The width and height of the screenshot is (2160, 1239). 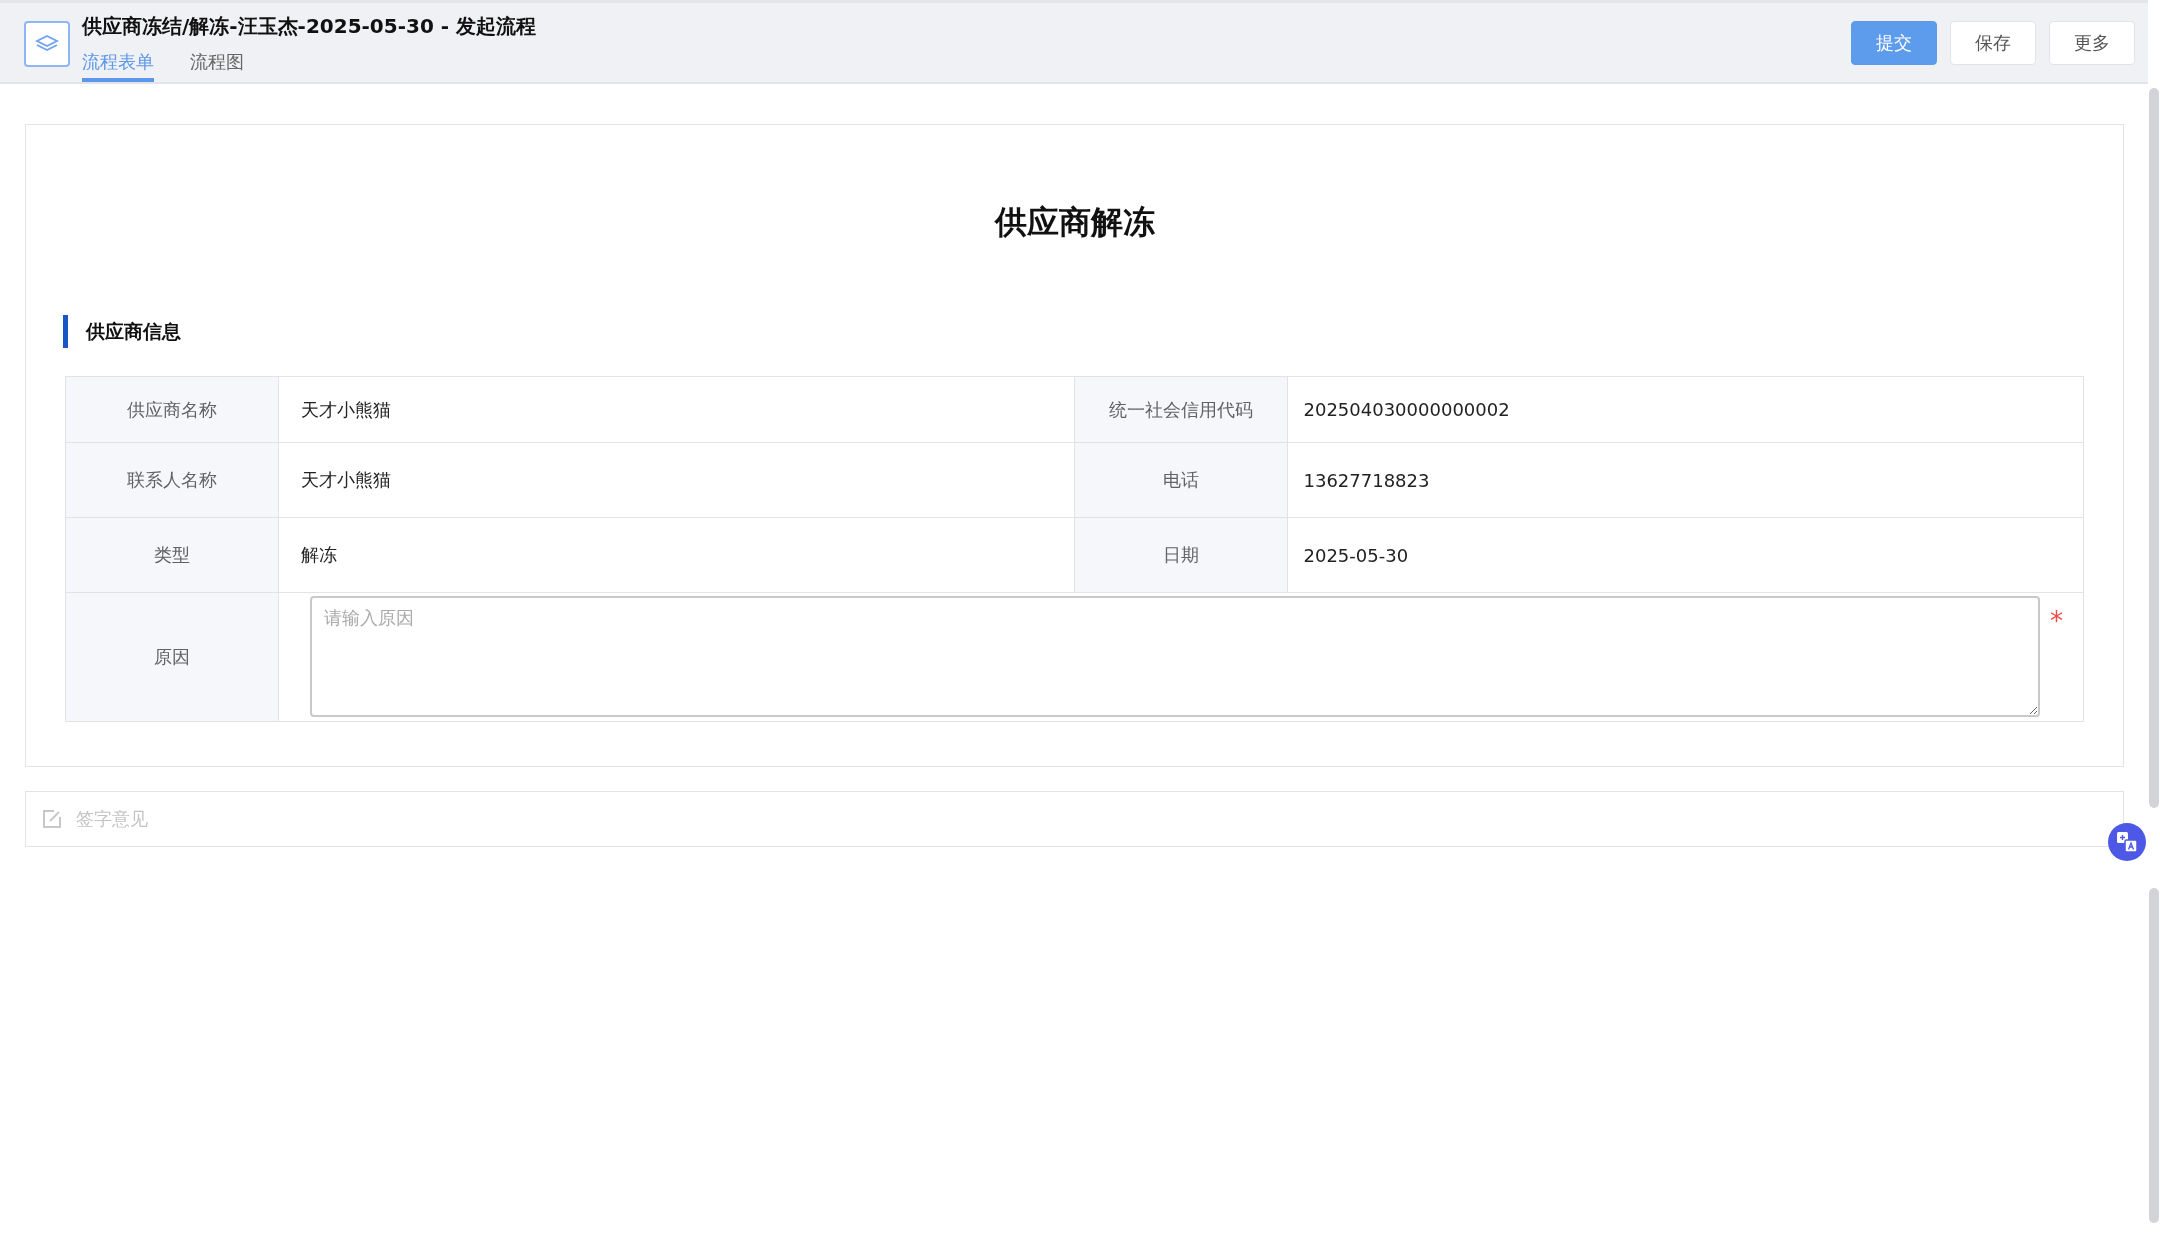 I want to click on section-heading: 供应商信息, so click(x=1073, y=331).